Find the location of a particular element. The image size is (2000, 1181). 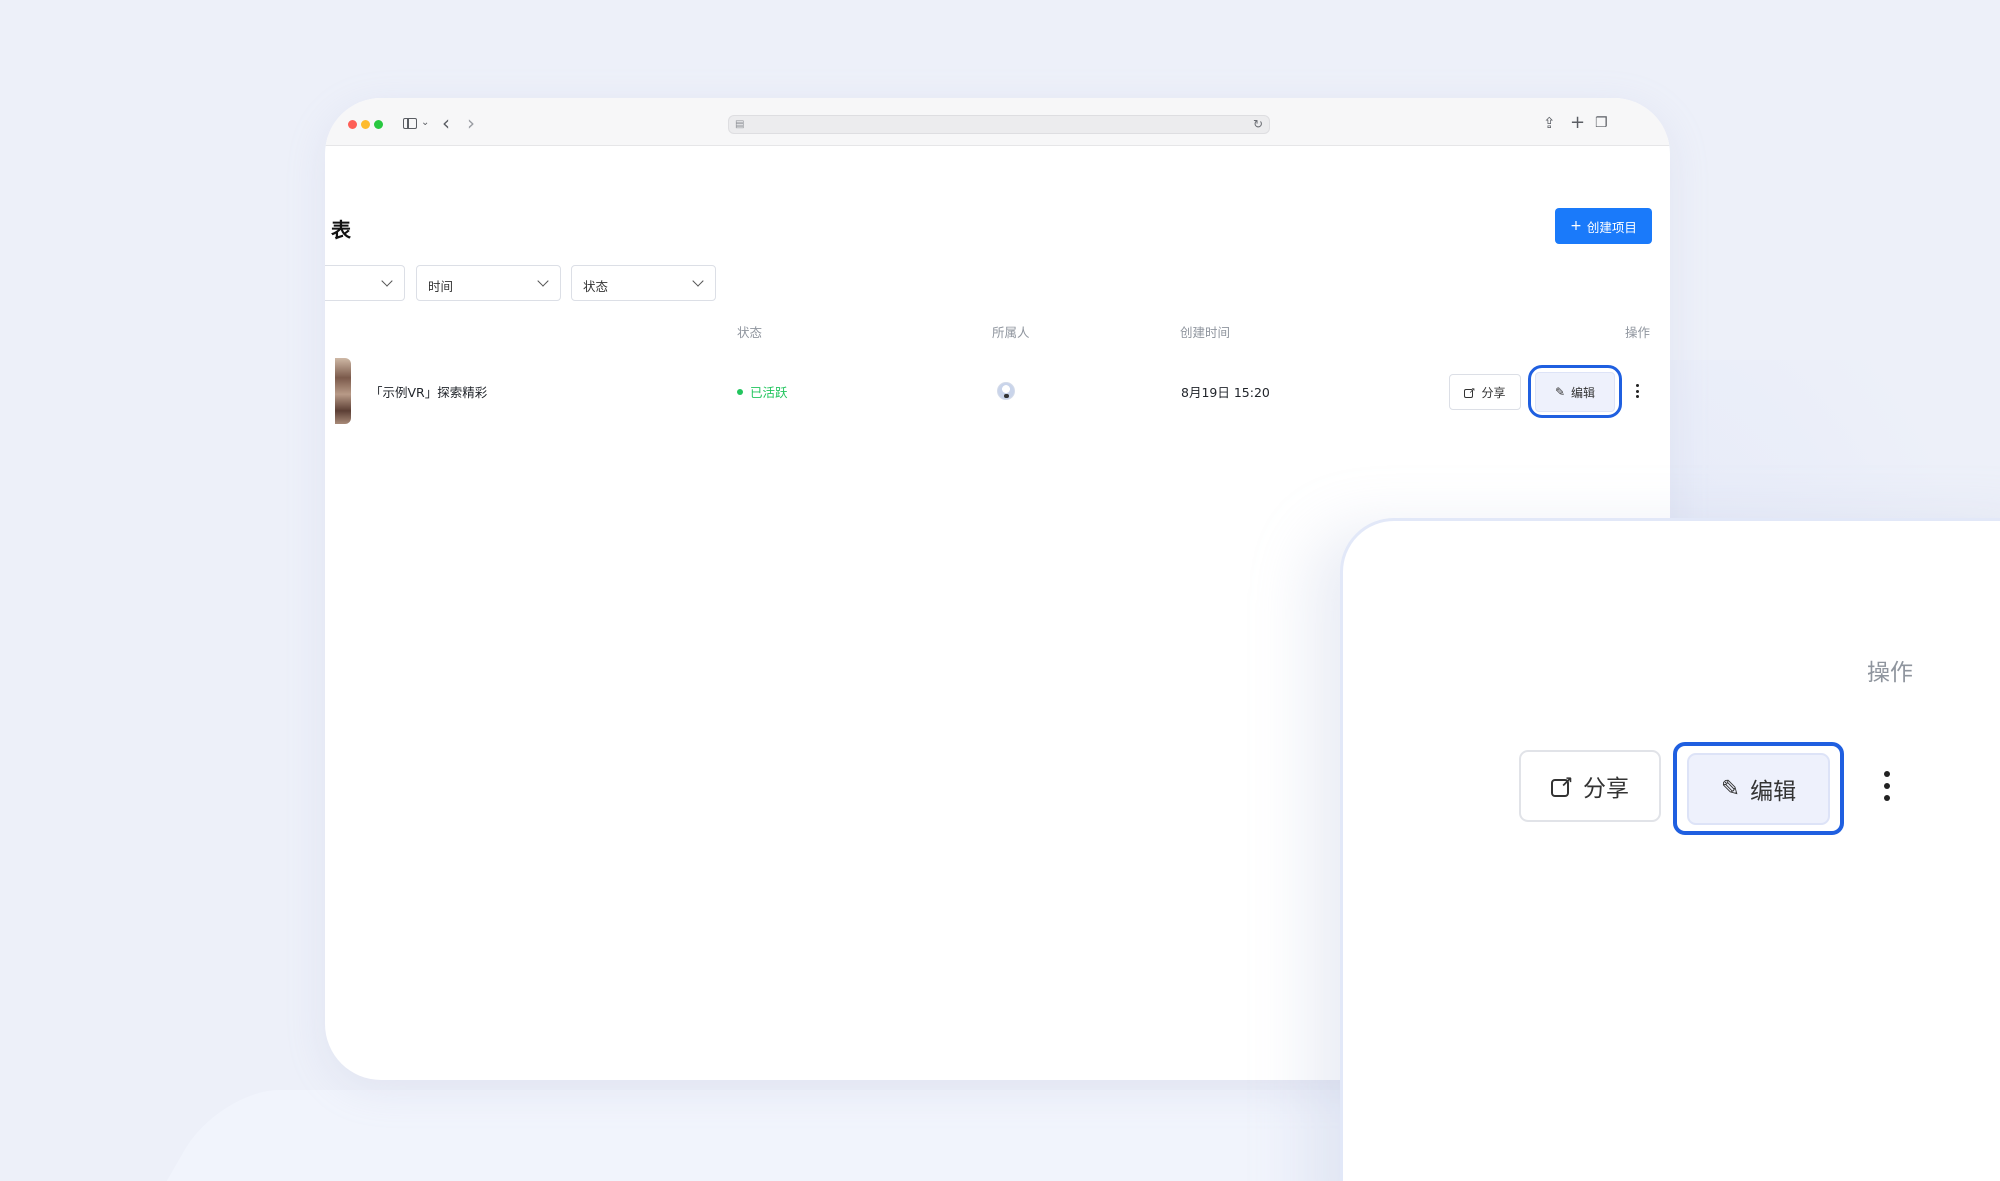

more-actions-button is located at coordinates (1637, 391).